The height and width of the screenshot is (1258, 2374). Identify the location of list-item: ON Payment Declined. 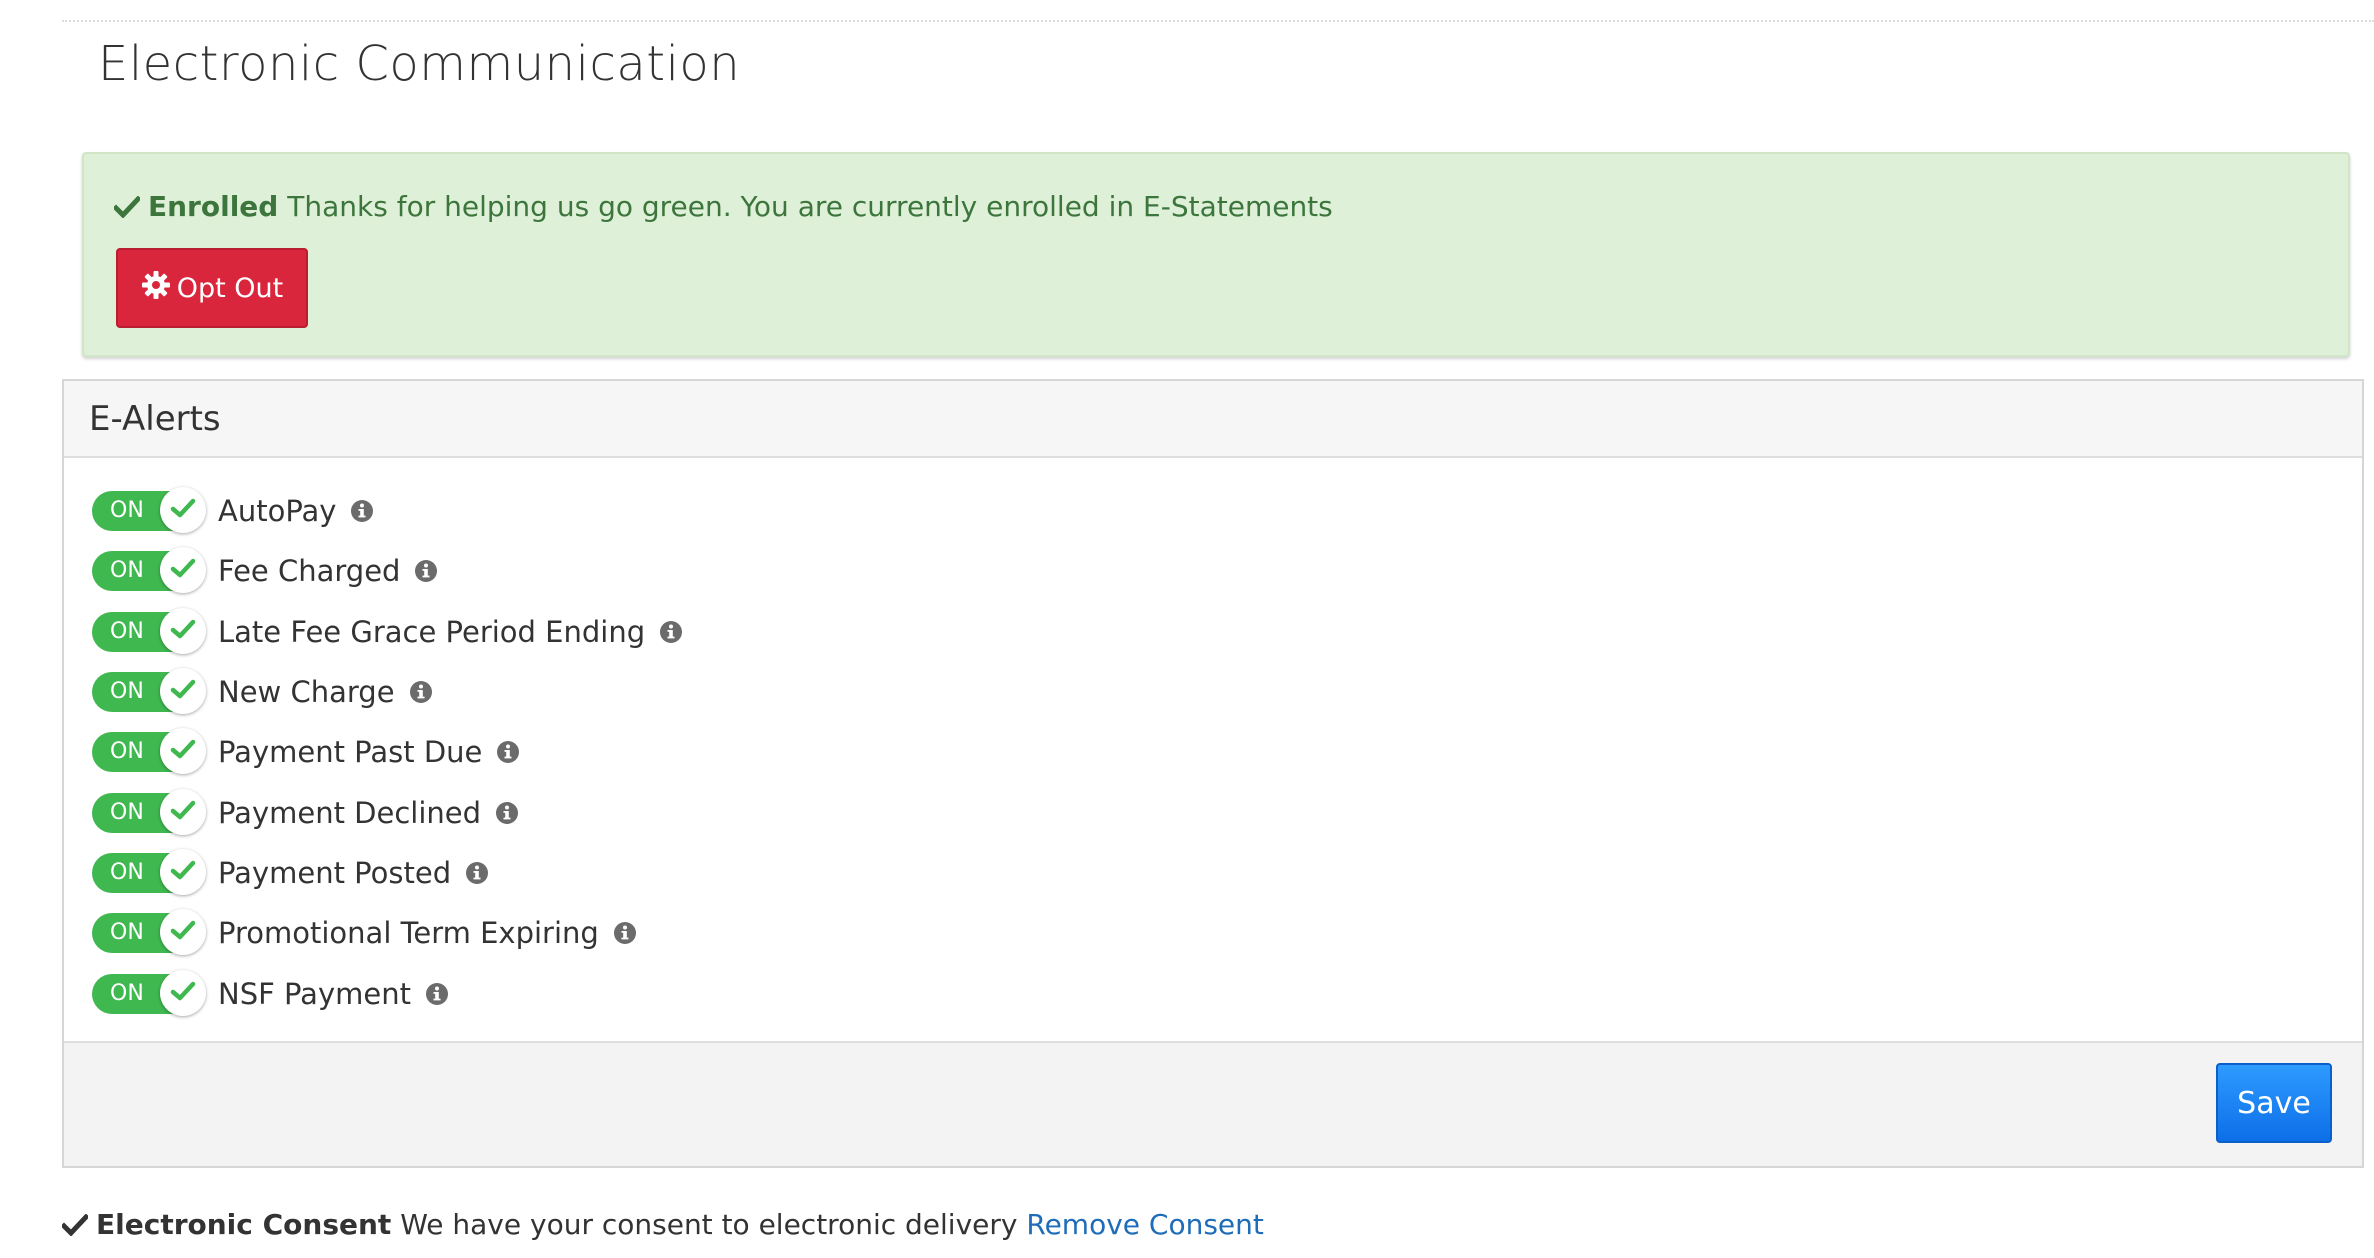
(387, 812).